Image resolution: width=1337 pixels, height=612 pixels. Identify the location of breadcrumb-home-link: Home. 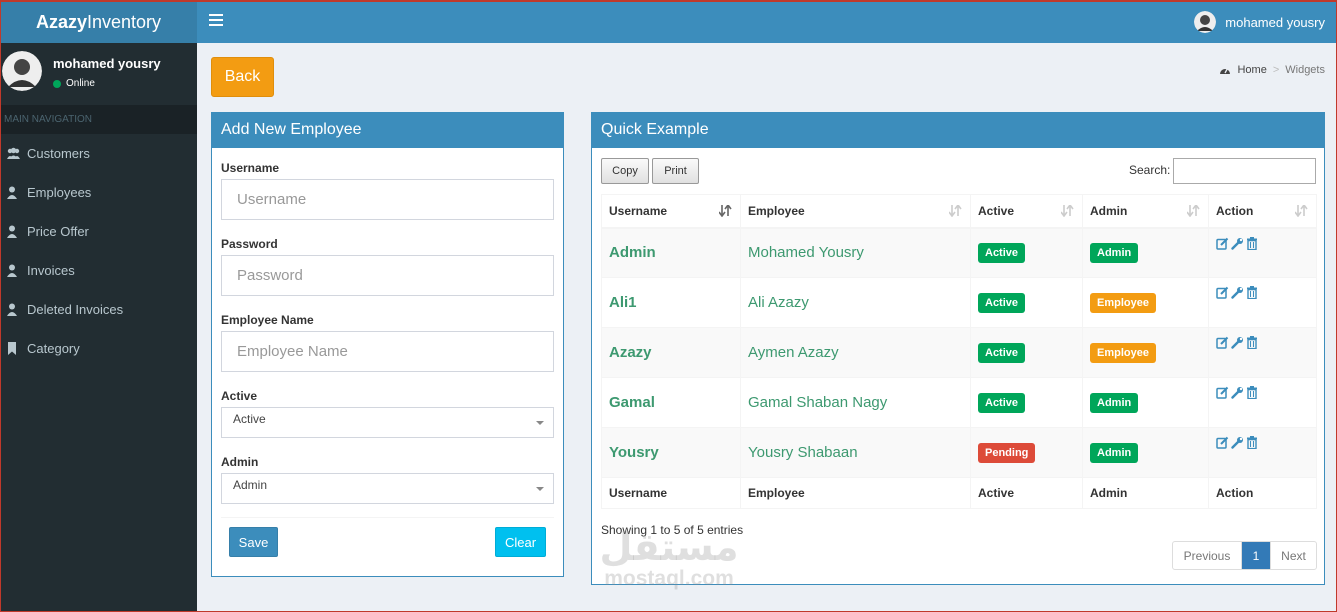
(1251, 70).